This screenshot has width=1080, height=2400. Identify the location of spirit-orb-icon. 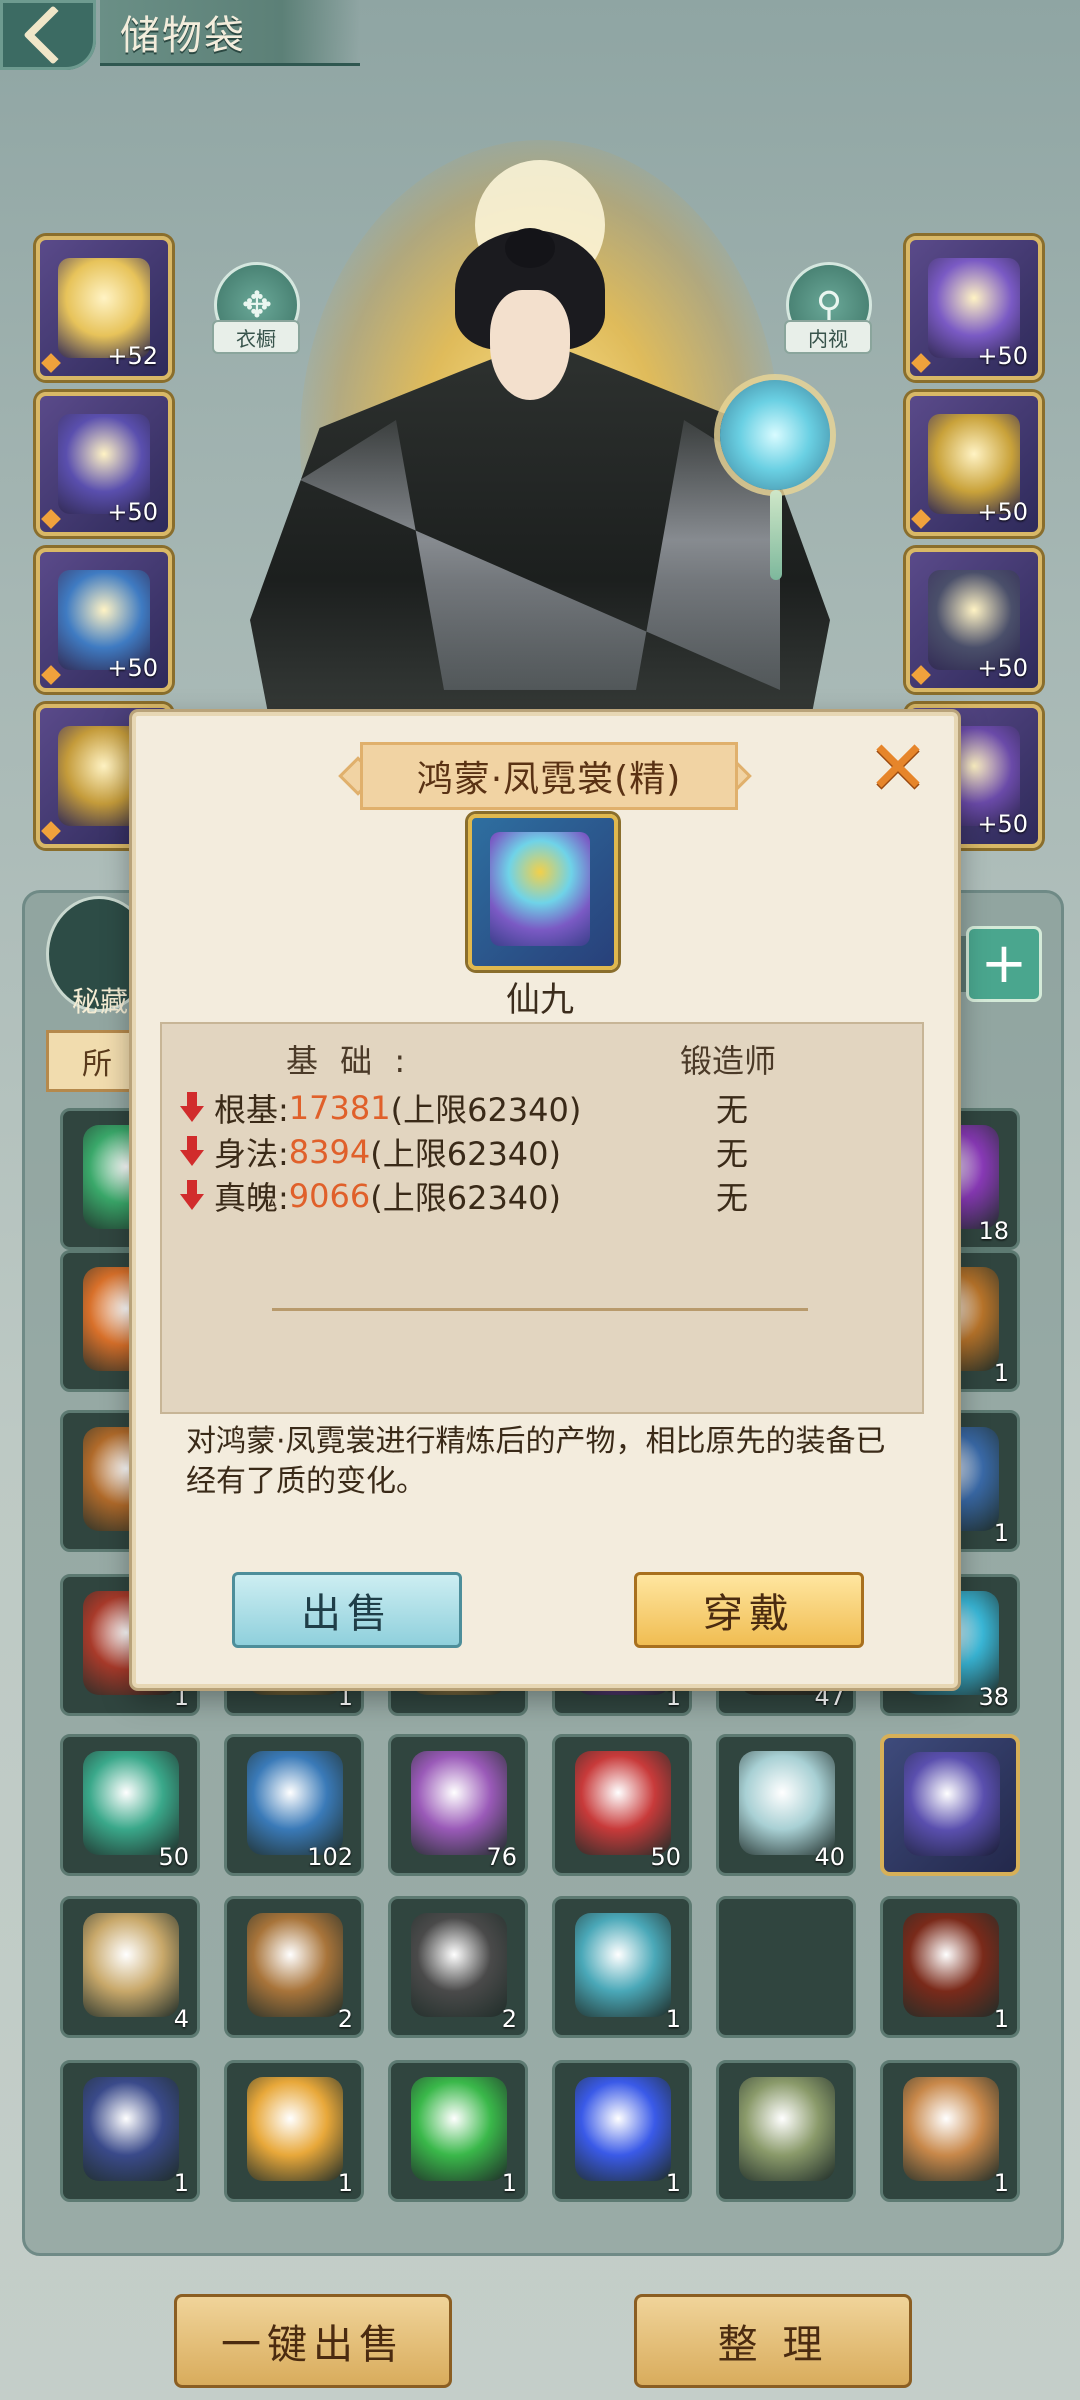
(775, 435).